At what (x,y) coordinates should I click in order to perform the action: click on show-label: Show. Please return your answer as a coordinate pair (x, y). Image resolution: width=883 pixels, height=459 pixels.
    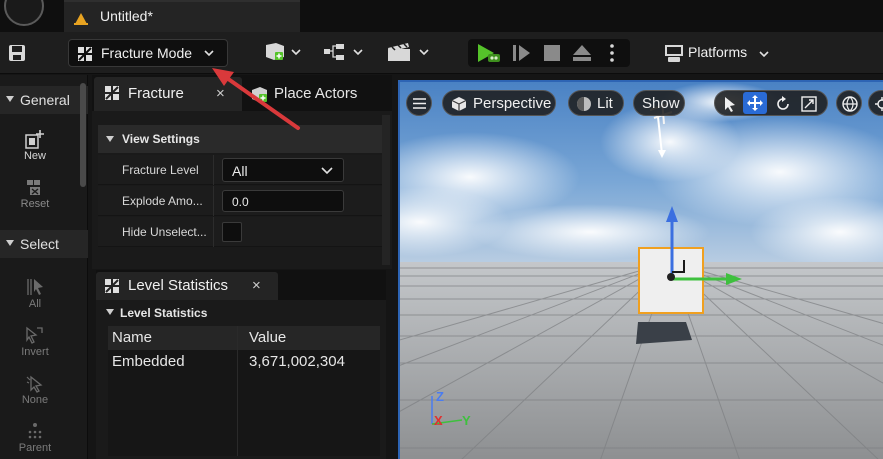
    Looking at the image, I should click on (661, 103).